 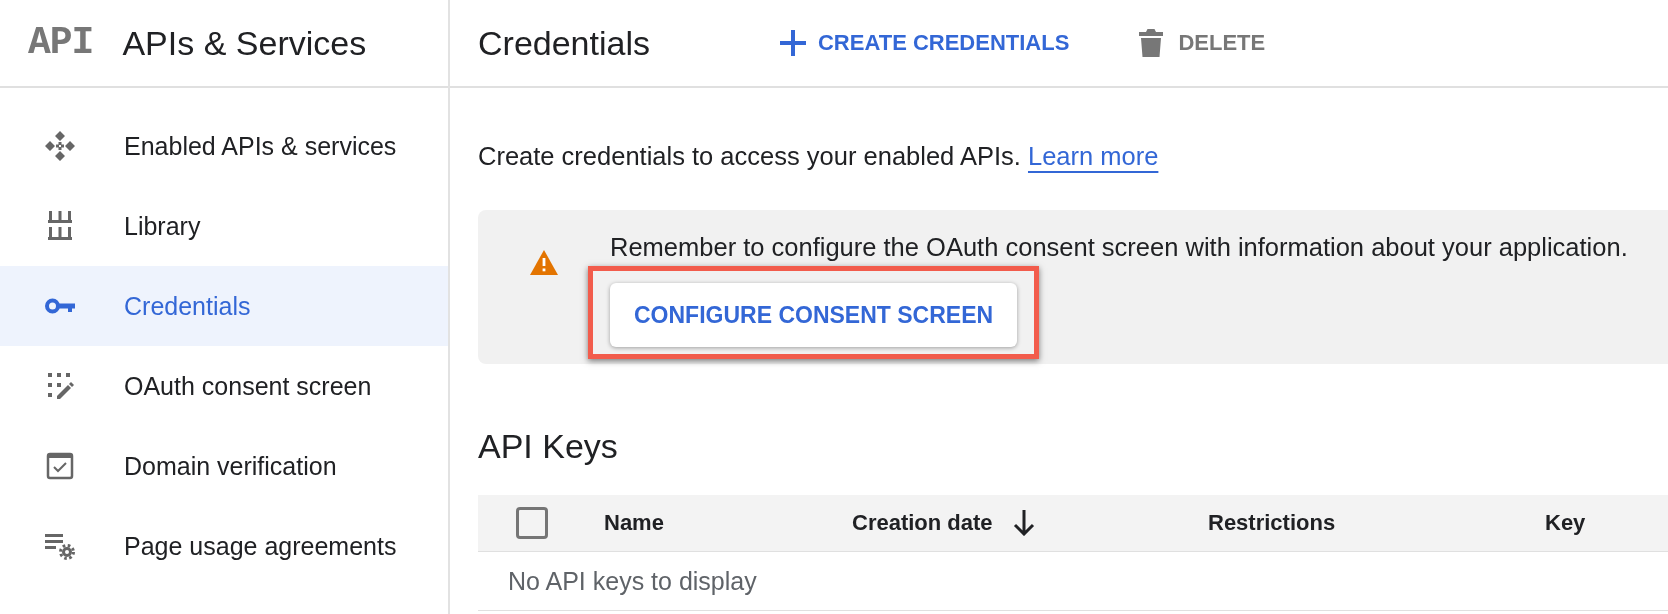 I want to click on learn-more-link: Learn more, so click(x=1093, y=156).